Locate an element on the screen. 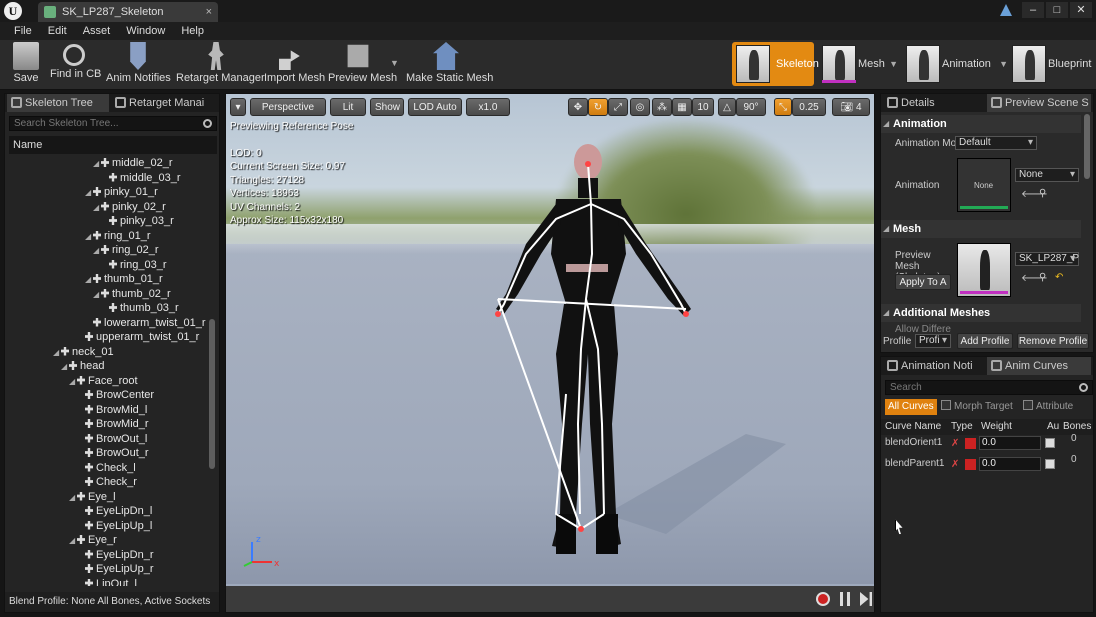 This screenshot has width=1096, height=617. profile-combo: Profi is located at coordinates (933, 341).